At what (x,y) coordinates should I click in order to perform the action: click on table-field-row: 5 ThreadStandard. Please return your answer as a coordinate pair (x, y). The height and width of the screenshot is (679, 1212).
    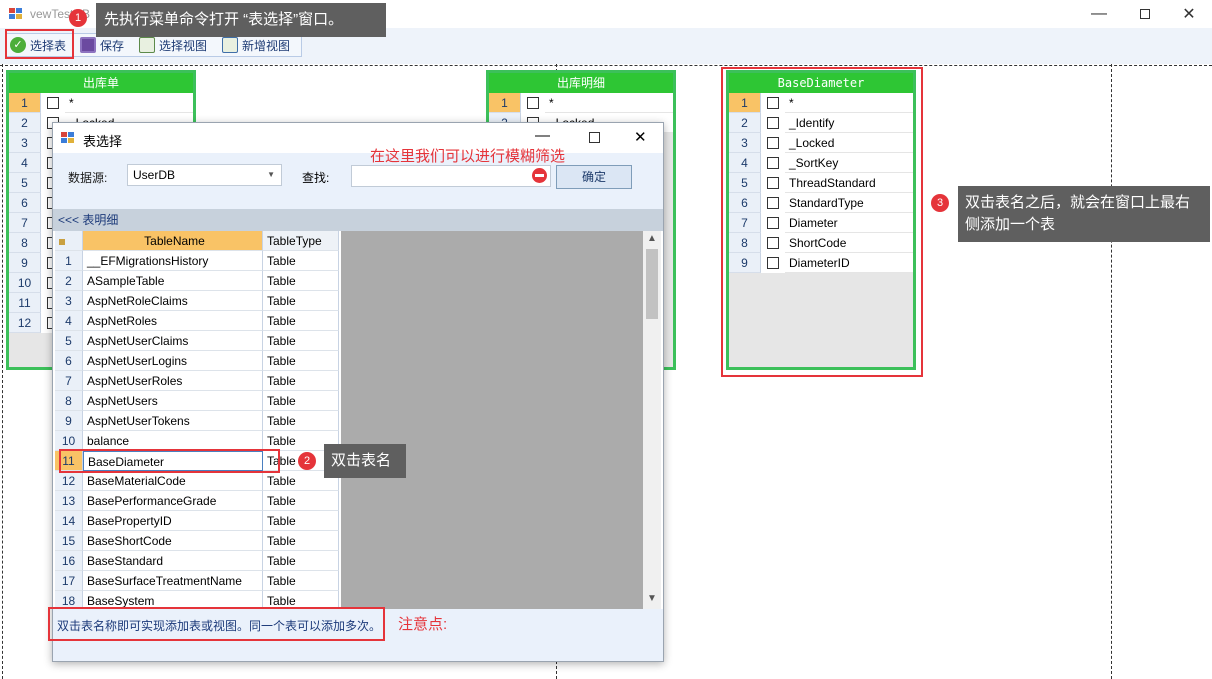
    Looking at the image, I should click on (821, 183).